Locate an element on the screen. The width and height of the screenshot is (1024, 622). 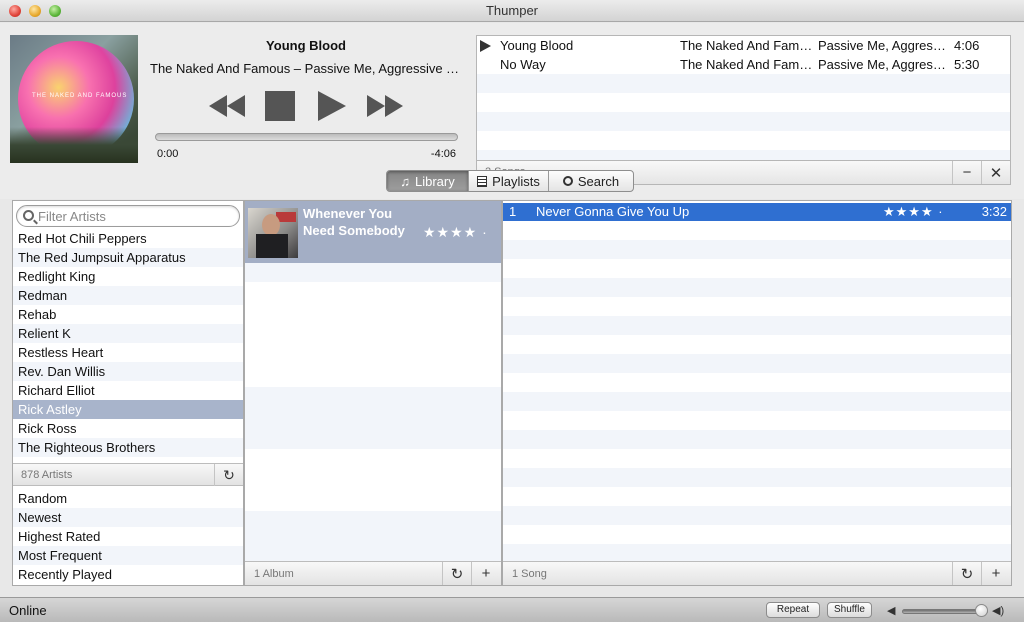
now-playing-icon is located at coordinates (485, 46).